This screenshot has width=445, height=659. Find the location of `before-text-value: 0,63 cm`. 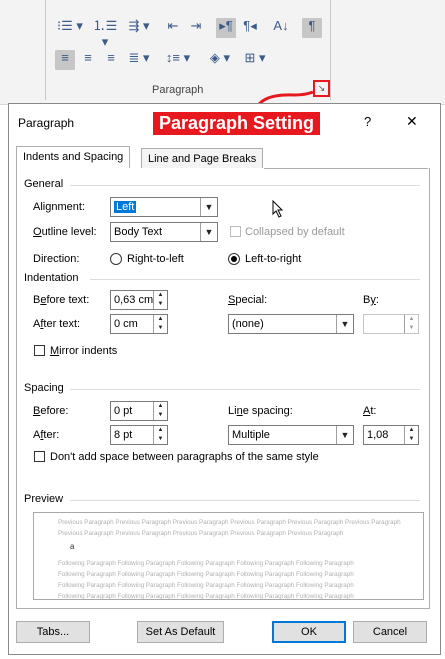

before-text-value: 0,63 cm is located at coordinates (134, 300).